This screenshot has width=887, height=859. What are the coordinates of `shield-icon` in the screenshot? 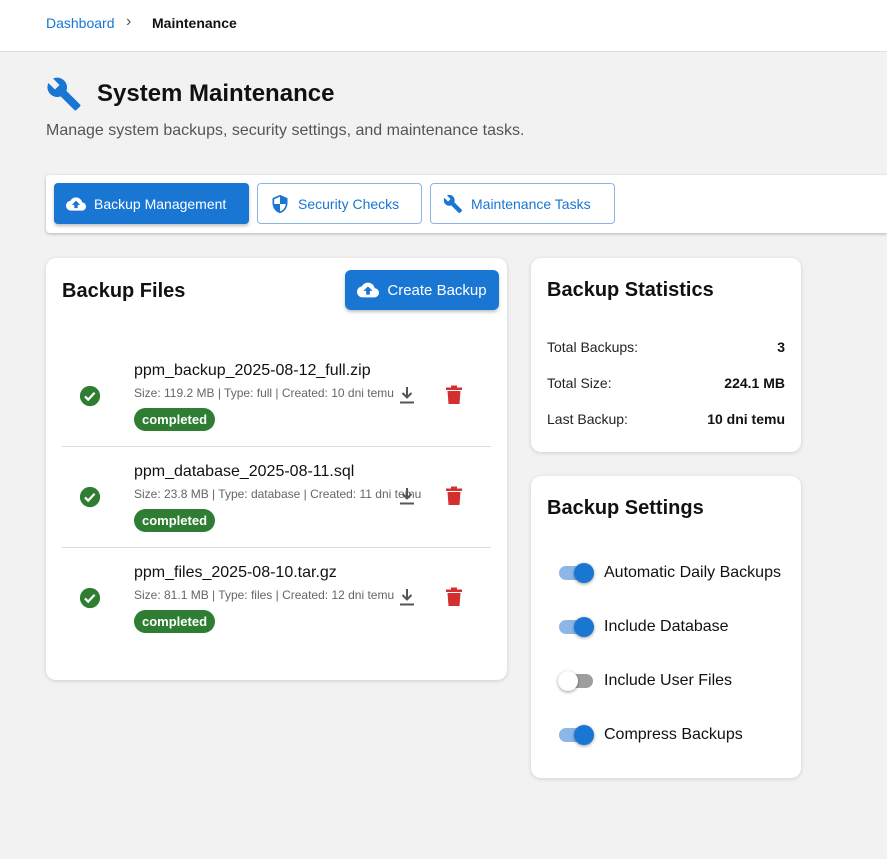 It's located at (280, 203).